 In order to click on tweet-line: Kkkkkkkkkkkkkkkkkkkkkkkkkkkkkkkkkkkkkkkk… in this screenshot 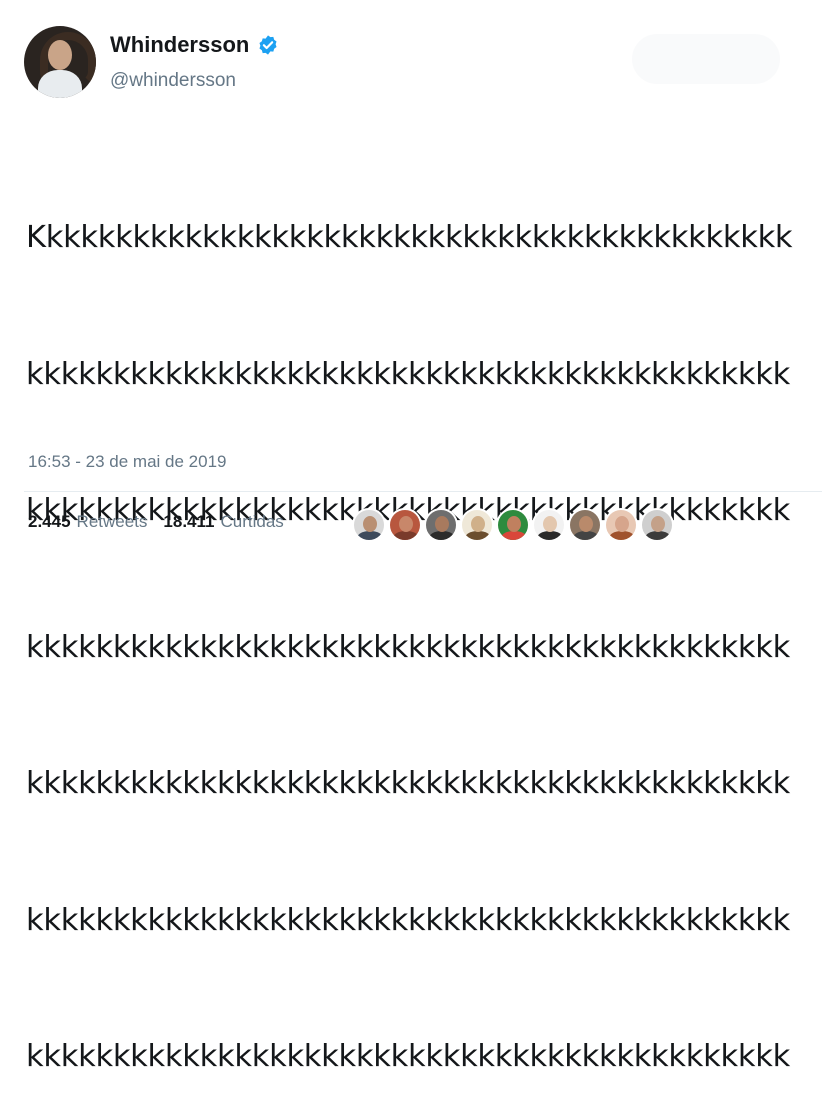, I will do `click(409, 237)`.